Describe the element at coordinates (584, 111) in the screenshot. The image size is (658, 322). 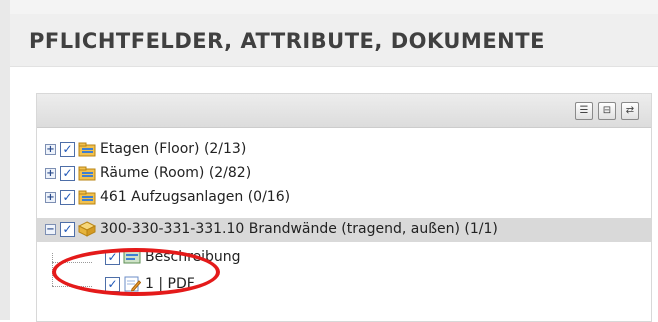
I see `list-view-icon: ☰` at that location.